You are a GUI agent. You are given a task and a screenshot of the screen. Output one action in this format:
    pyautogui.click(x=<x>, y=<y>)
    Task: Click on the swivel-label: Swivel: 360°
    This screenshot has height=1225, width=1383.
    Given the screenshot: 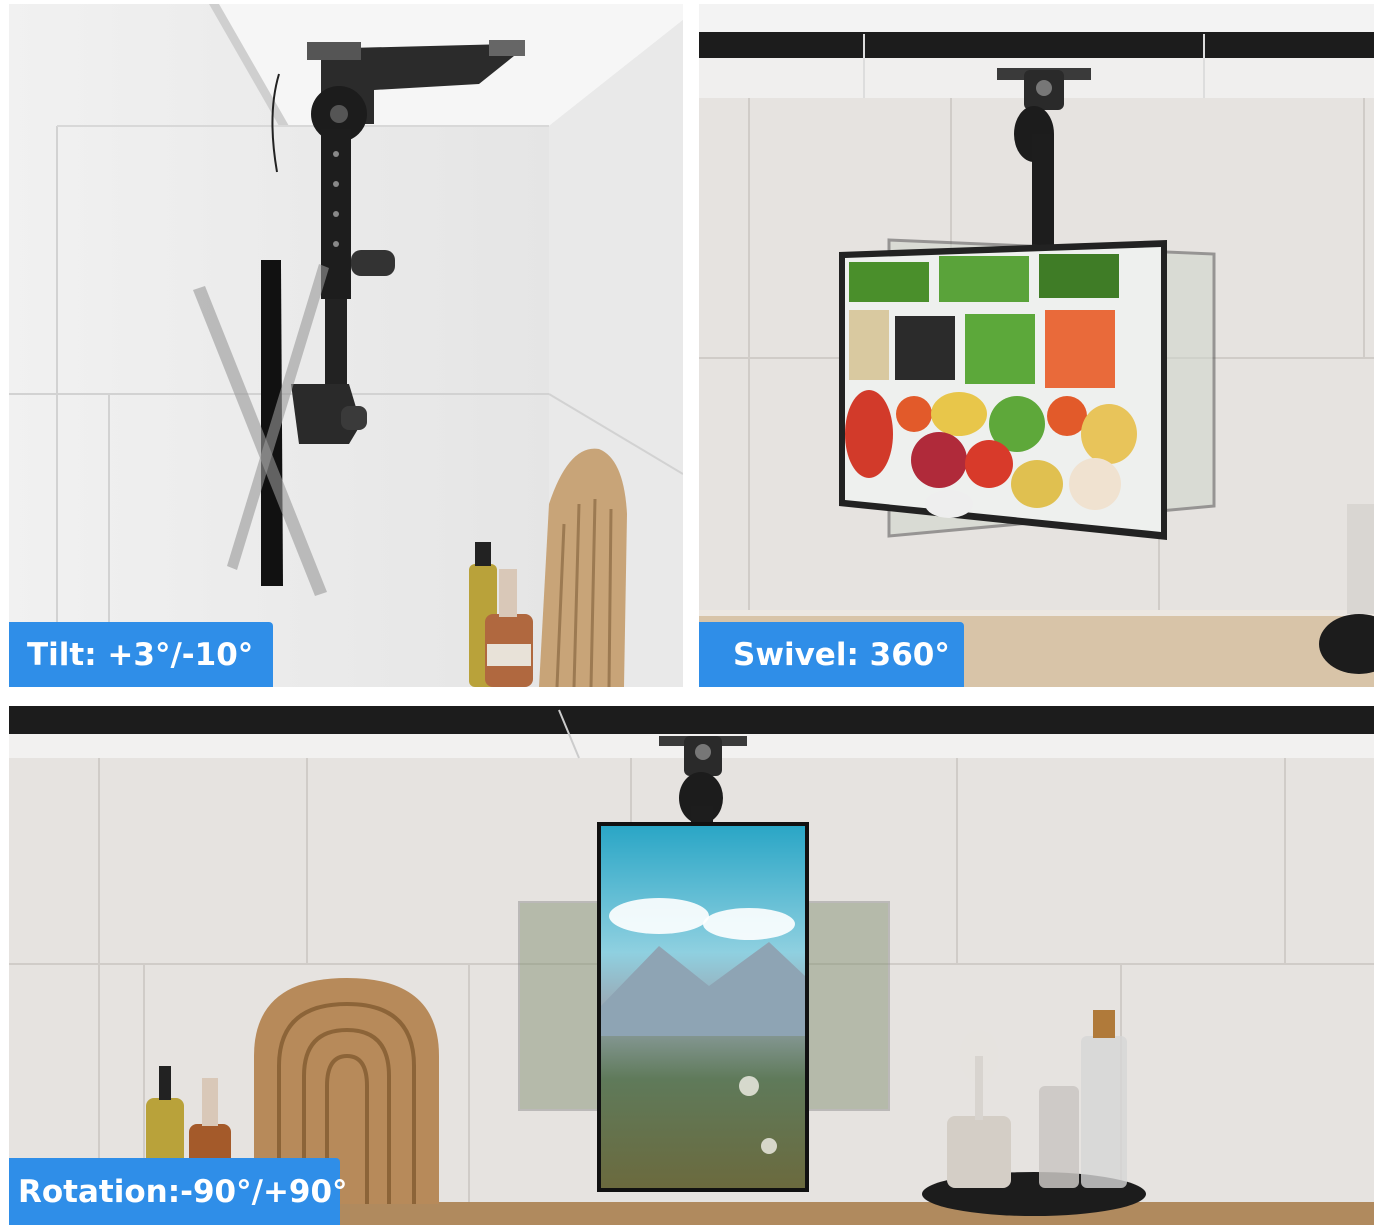 What is the action you would take?
    pyautogui.click(x=831, y=654)
    